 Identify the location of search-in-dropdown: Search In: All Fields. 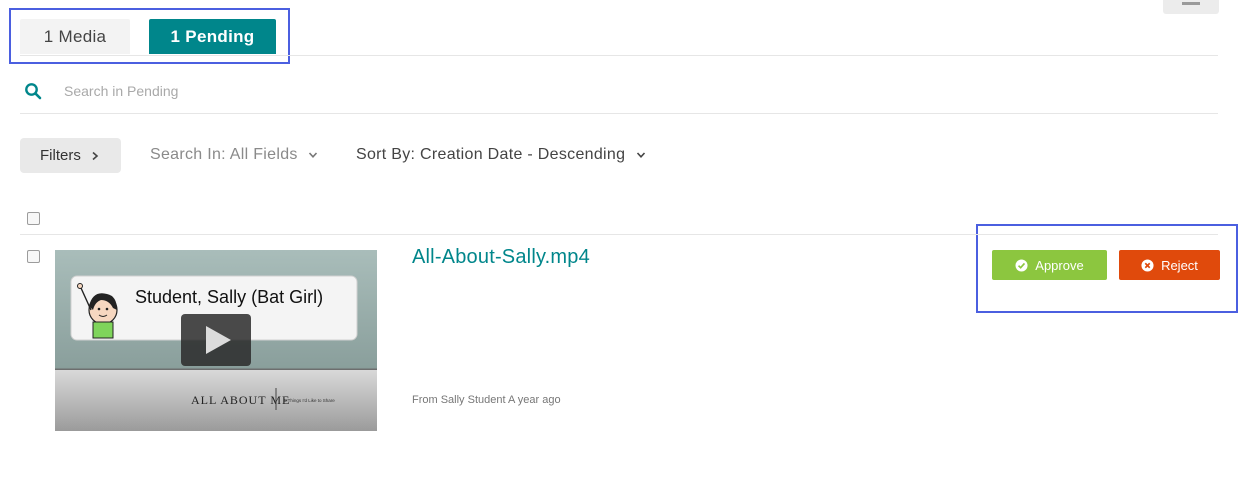
(234, 155).